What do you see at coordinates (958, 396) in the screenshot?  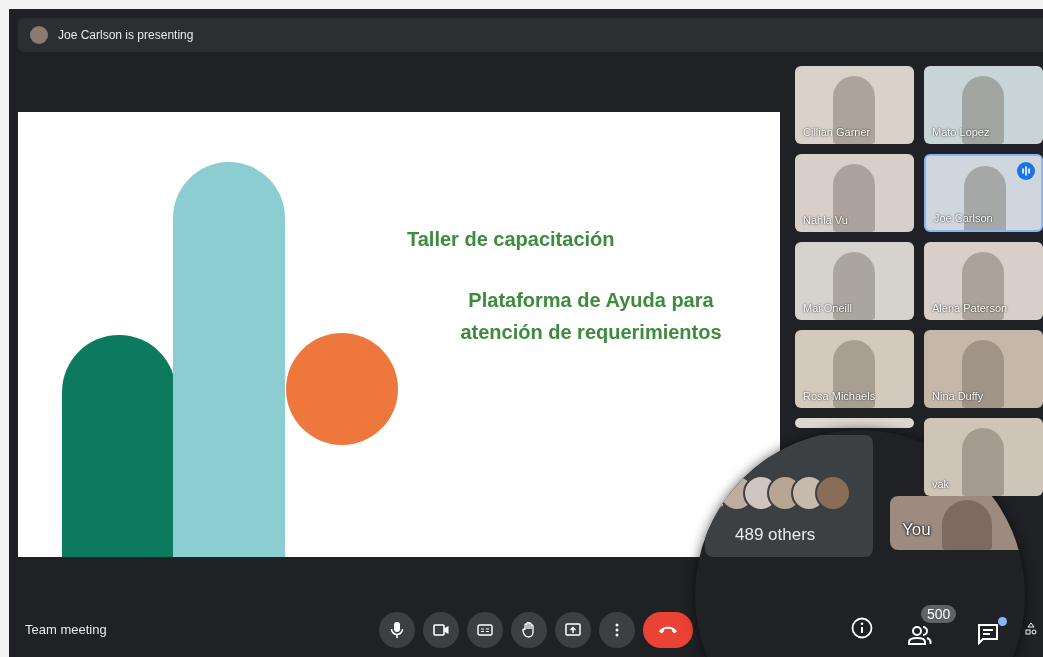 I see `participant-name: Nina Duffy` at bounding box center [958, 396].